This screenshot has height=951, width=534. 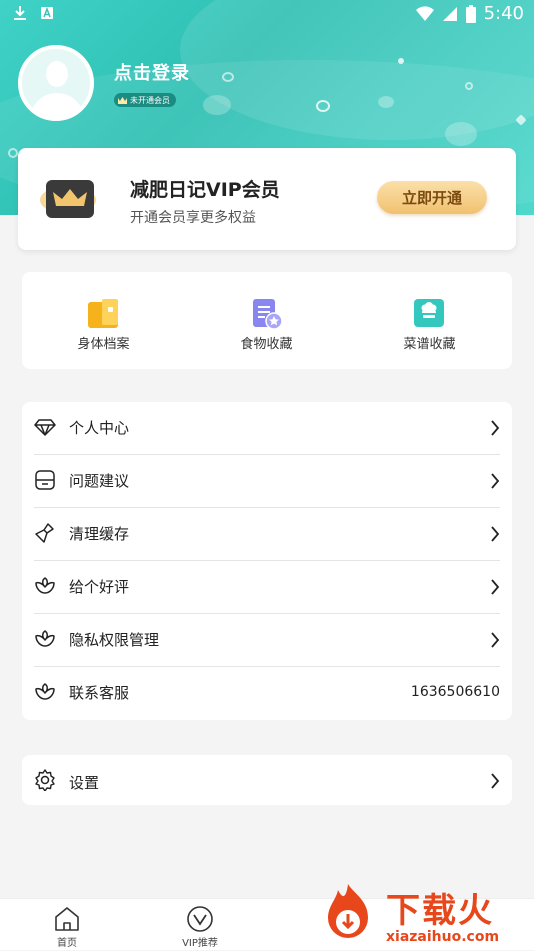 I want to click on menu-item-clear-cache: 清理缓存, so click(x=267, y=534).